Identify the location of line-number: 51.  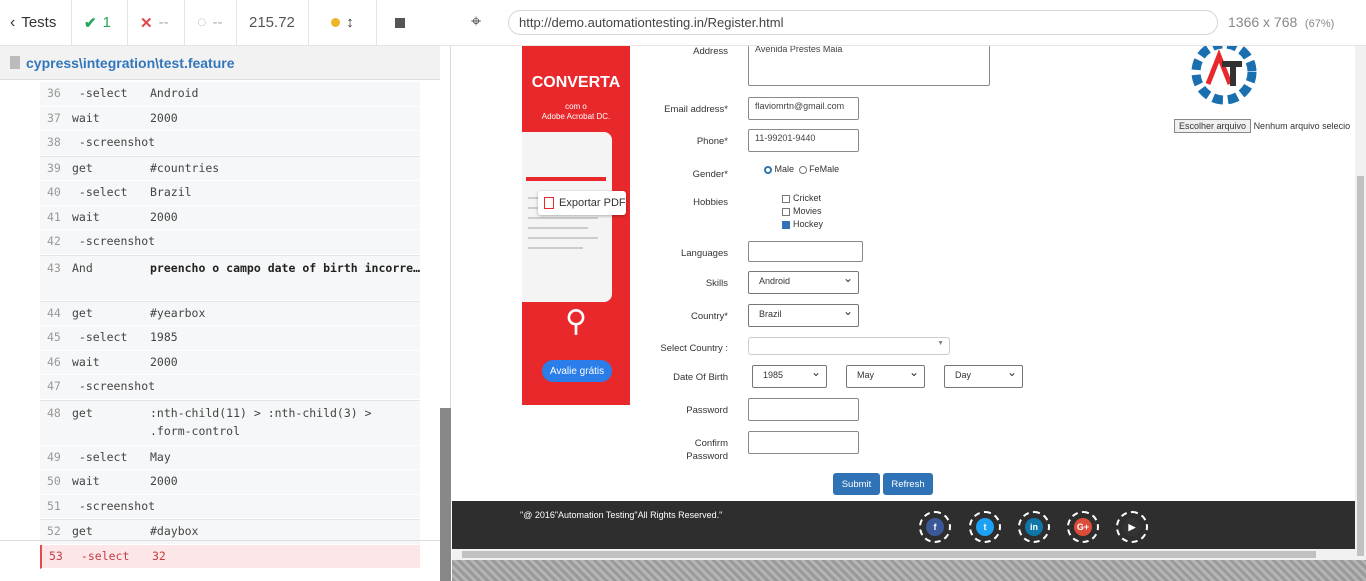
(54, 505).